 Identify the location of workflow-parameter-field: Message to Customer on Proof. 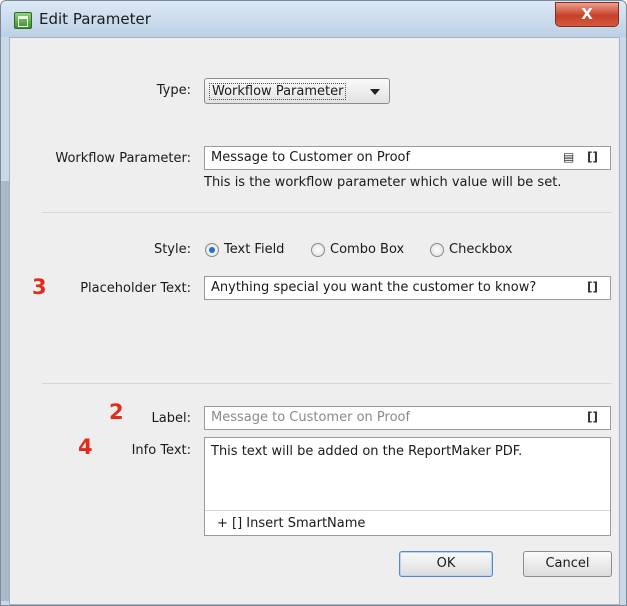
(407, 158).